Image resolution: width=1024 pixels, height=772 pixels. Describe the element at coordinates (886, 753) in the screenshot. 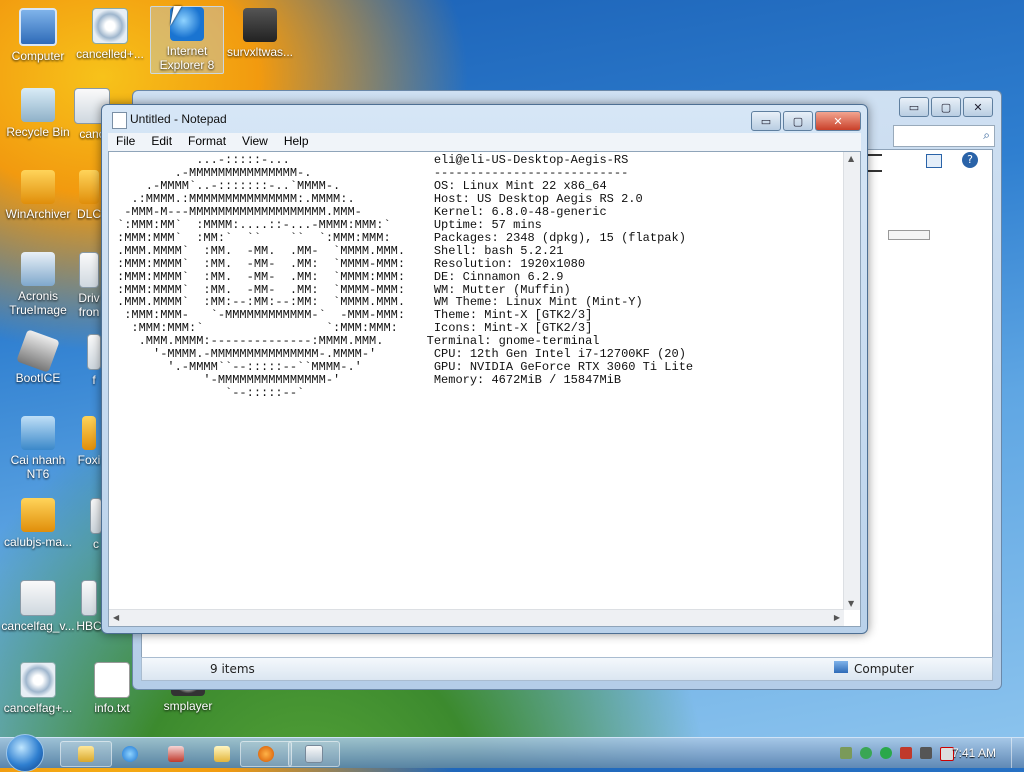

I see `play-icon` at that location.